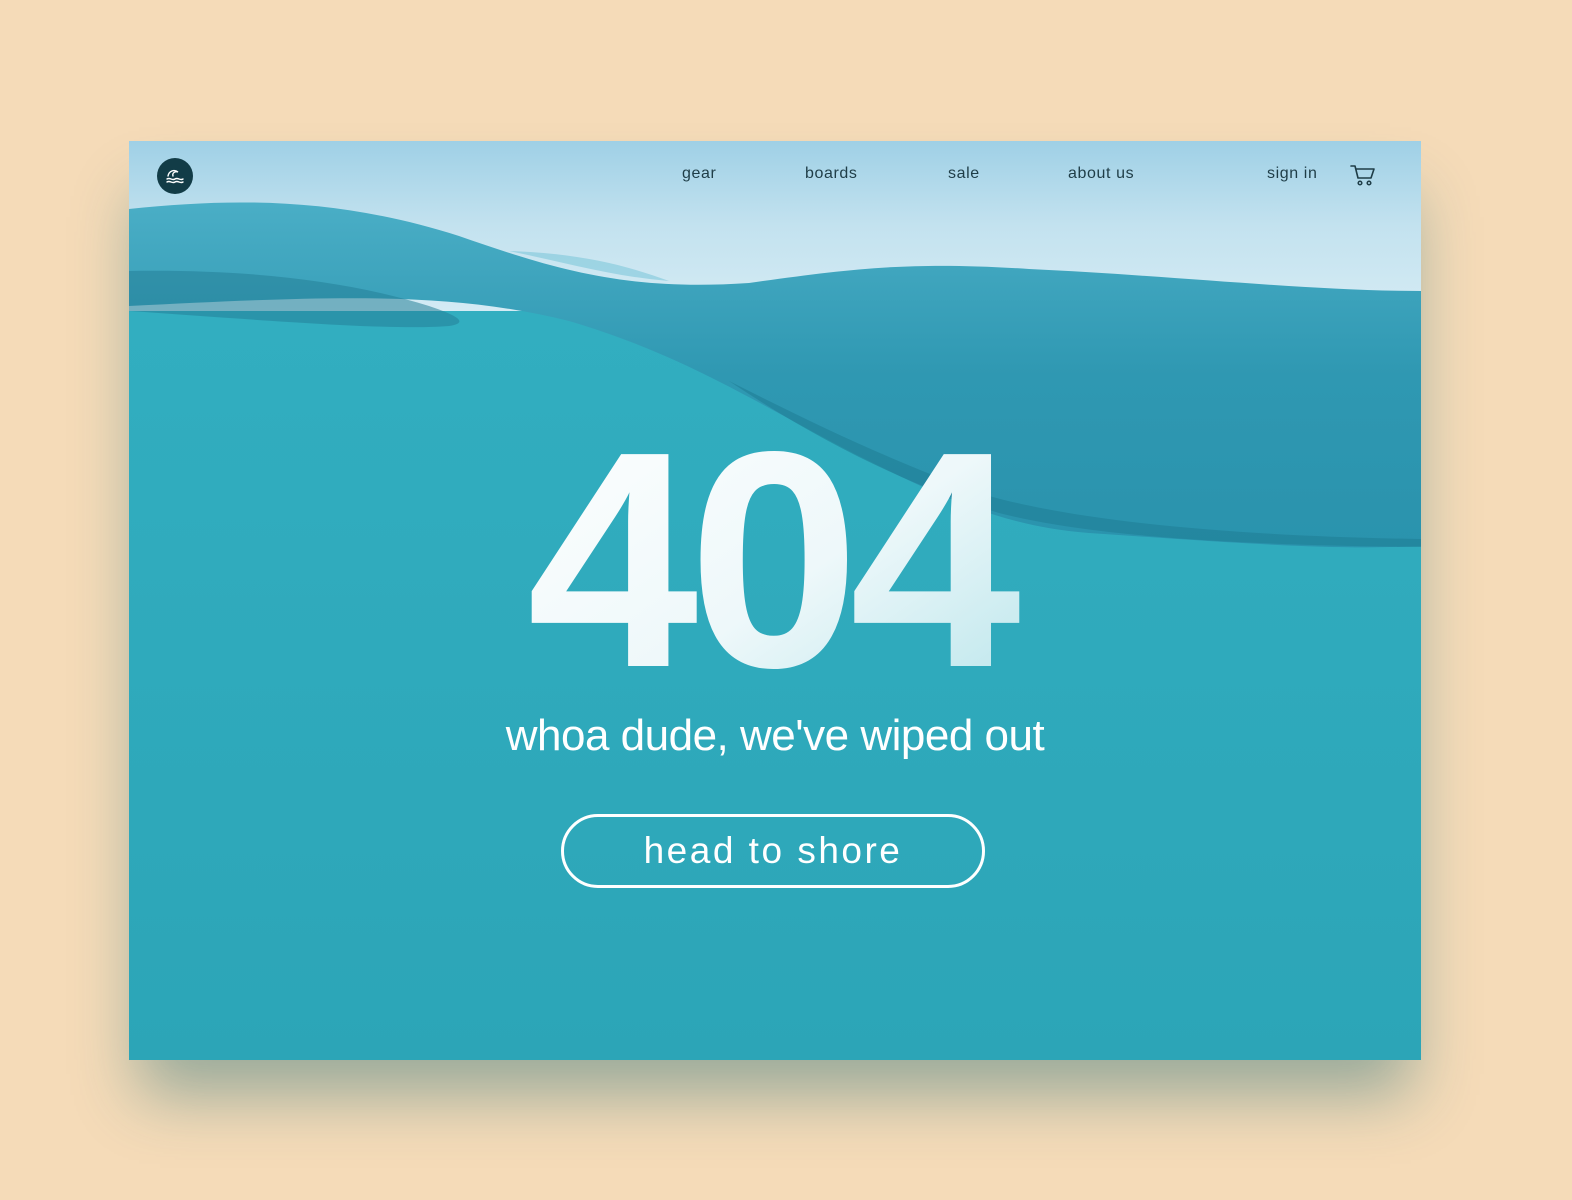  I want to click on error-code: 404, so click(780, 553).